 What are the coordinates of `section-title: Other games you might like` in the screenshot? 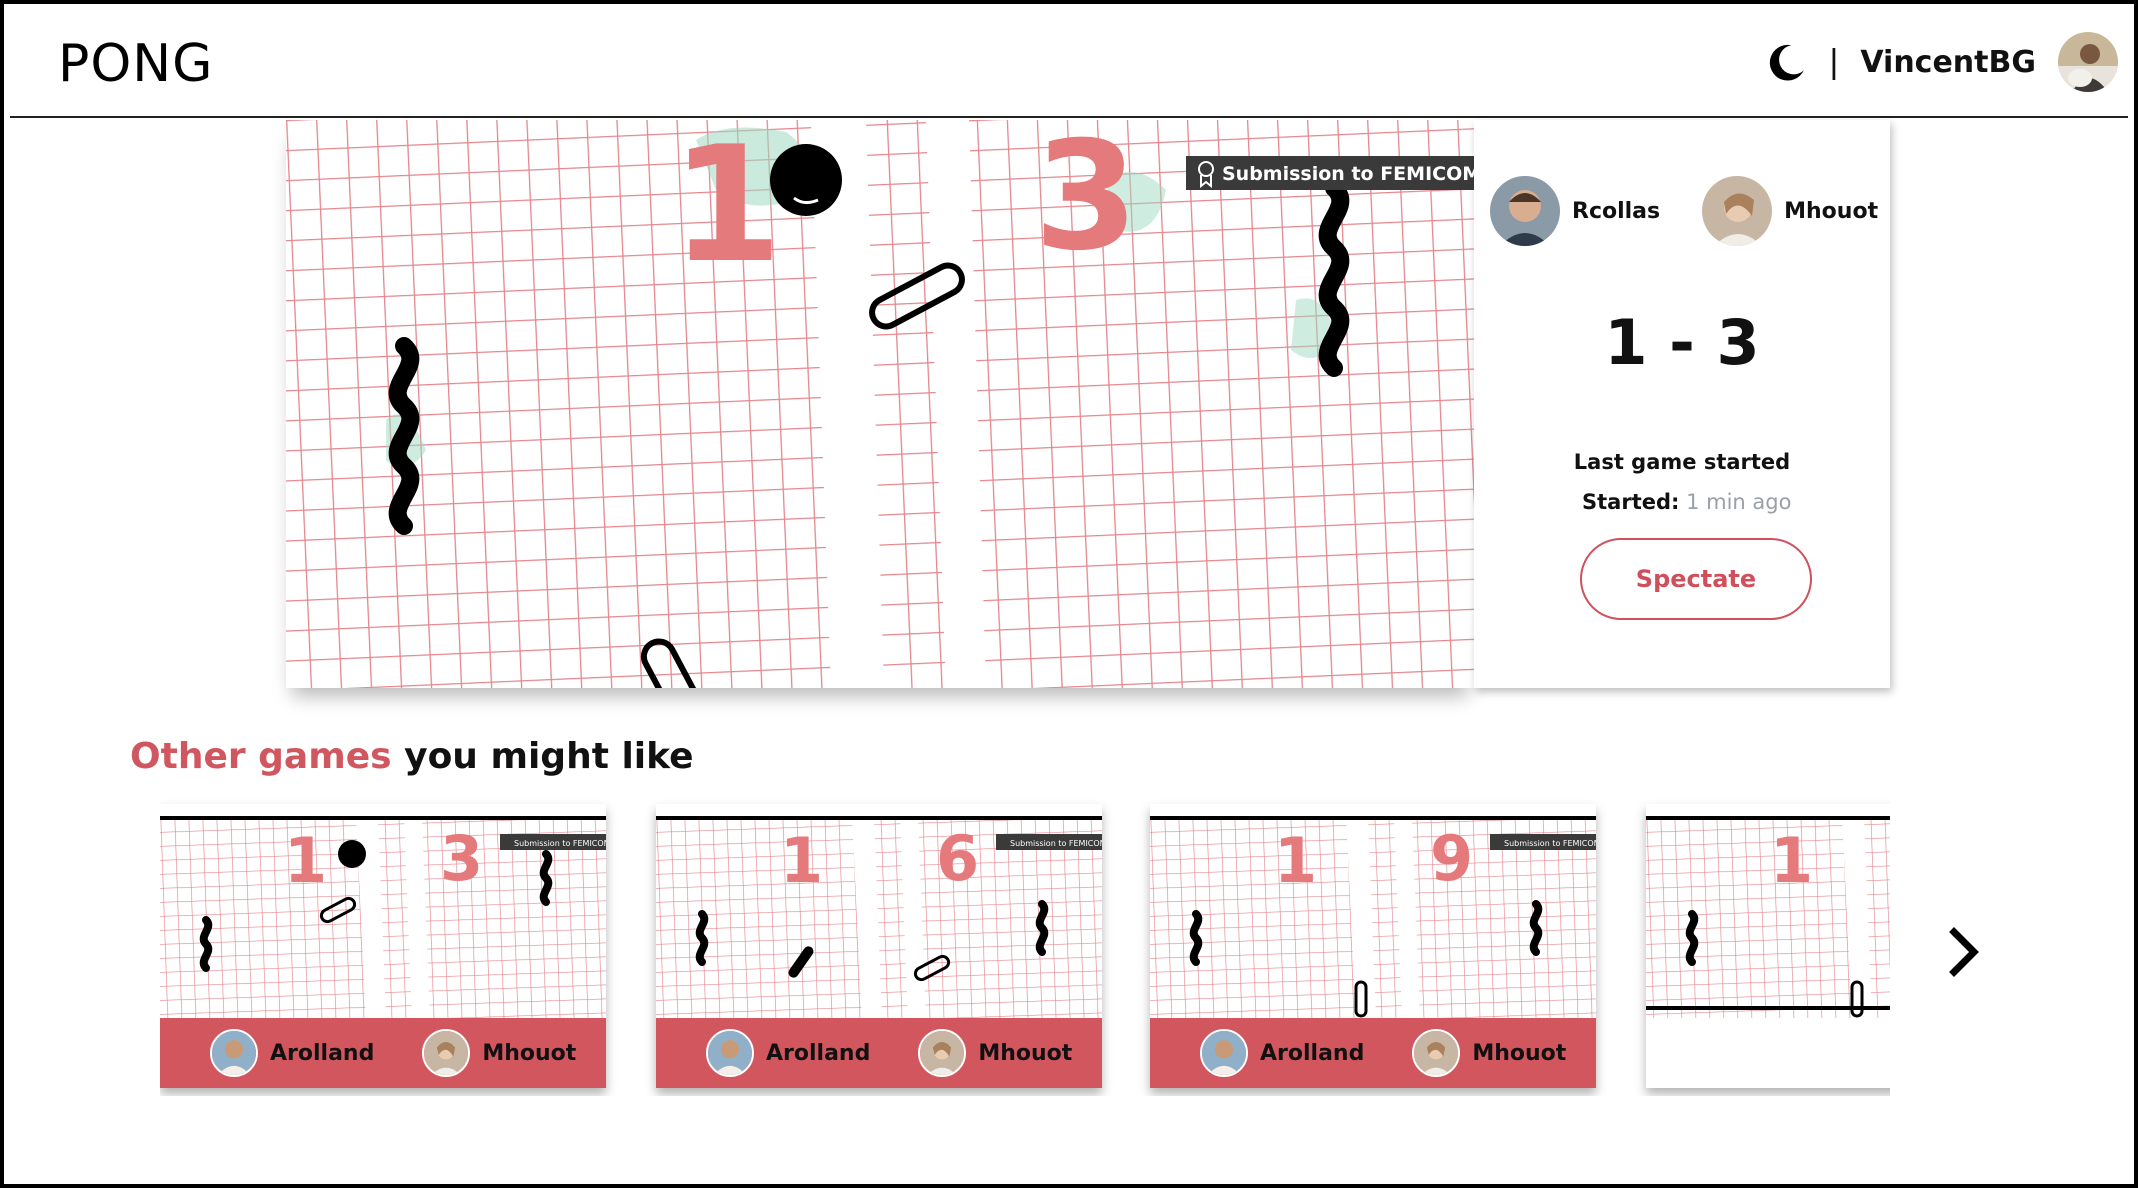 It's located at (412, 756).